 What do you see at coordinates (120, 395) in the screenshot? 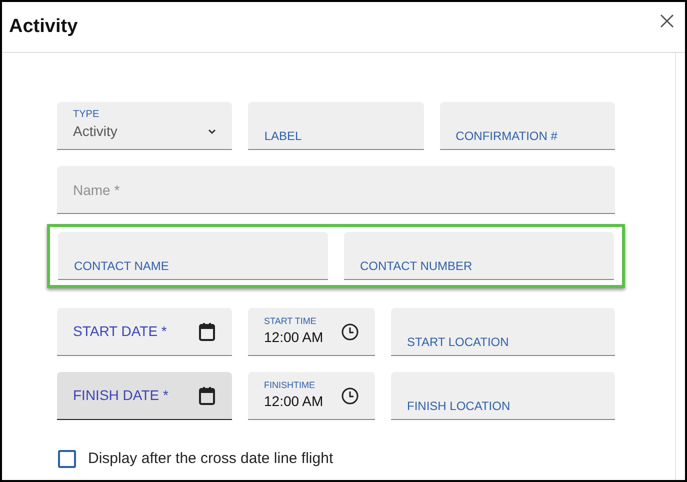
I see `field-label: FINISH DATE *` at bounding box center [120, 395].